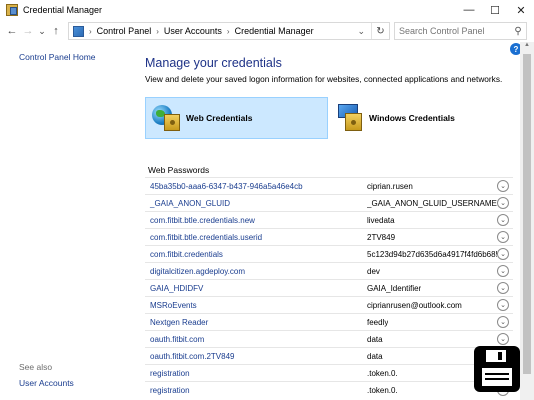 The height and width of the screenshot is (400, 534). I want to click on list-item: digitalcitizen.agdeploy.com dev ⌄, so click(329, 270).